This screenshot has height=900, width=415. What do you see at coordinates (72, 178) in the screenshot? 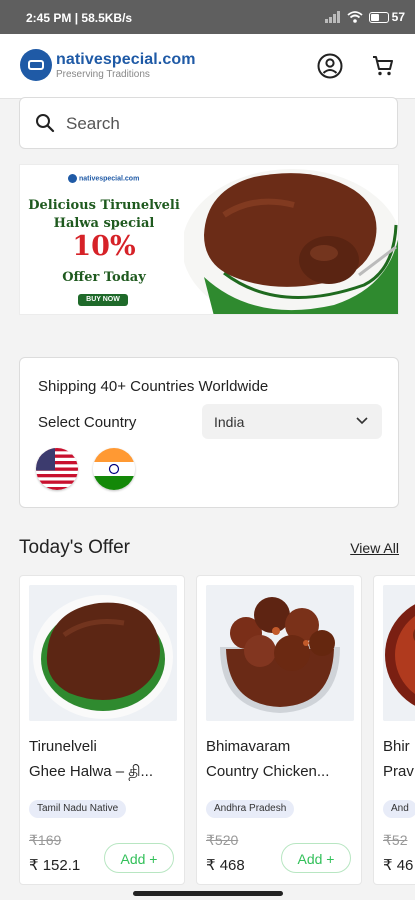
I see `banner-logo-icon` at bounding box center [72, 178].